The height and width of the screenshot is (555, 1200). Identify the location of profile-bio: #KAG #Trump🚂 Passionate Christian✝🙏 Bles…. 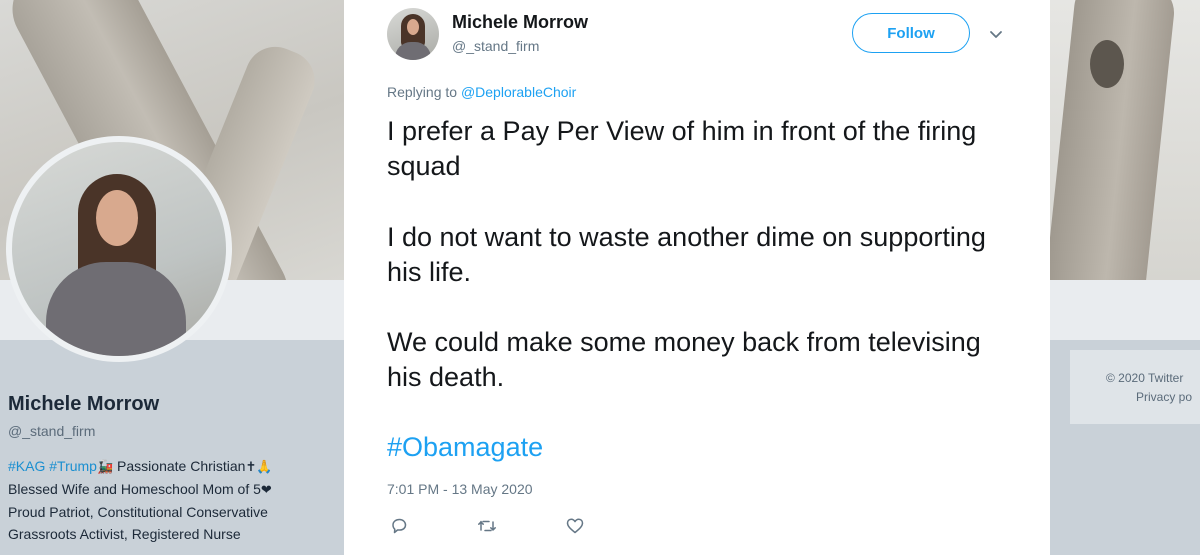
(173, 500).